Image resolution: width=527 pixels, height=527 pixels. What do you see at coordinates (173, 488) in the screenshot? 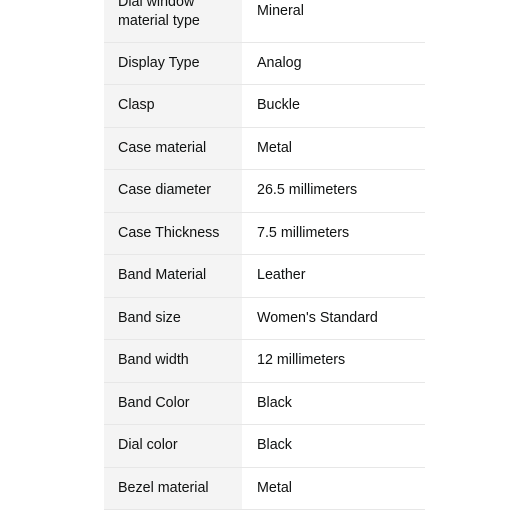
I see `spec-label-cell: Bezel material` at bounding box center [173, 488].